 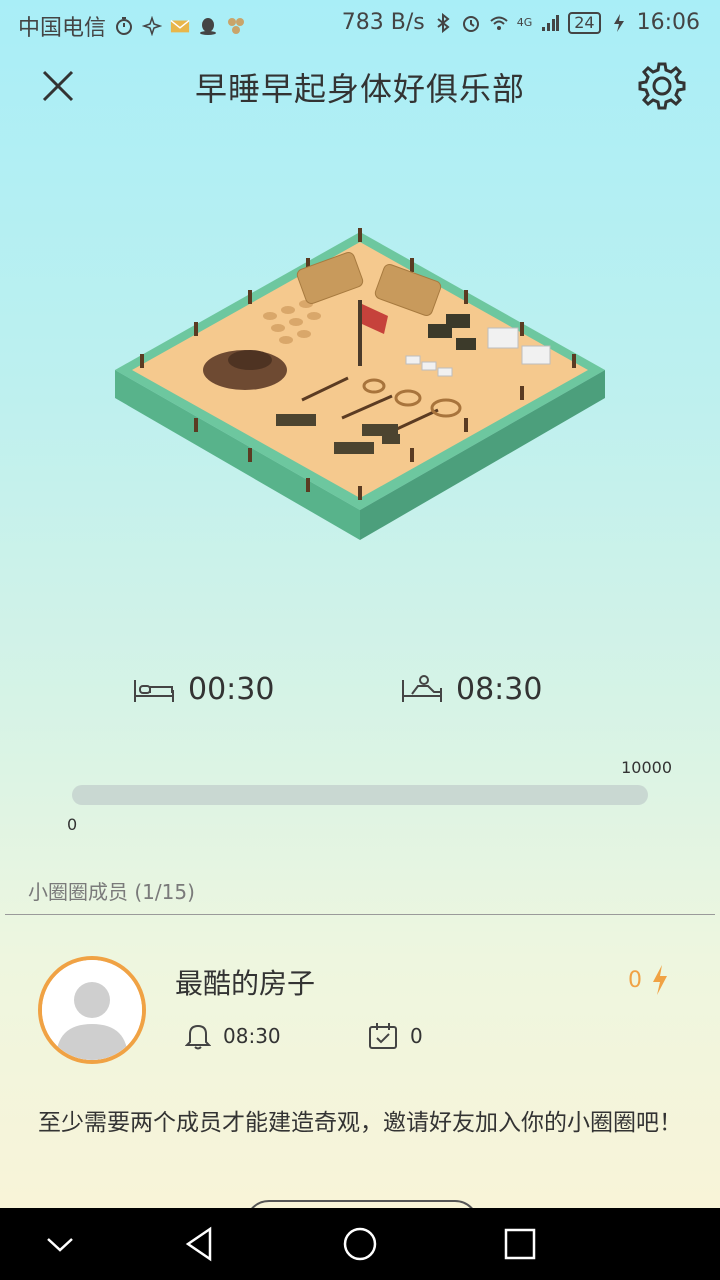 I want to click on energy-count: 0, so click(x=635, y=980).